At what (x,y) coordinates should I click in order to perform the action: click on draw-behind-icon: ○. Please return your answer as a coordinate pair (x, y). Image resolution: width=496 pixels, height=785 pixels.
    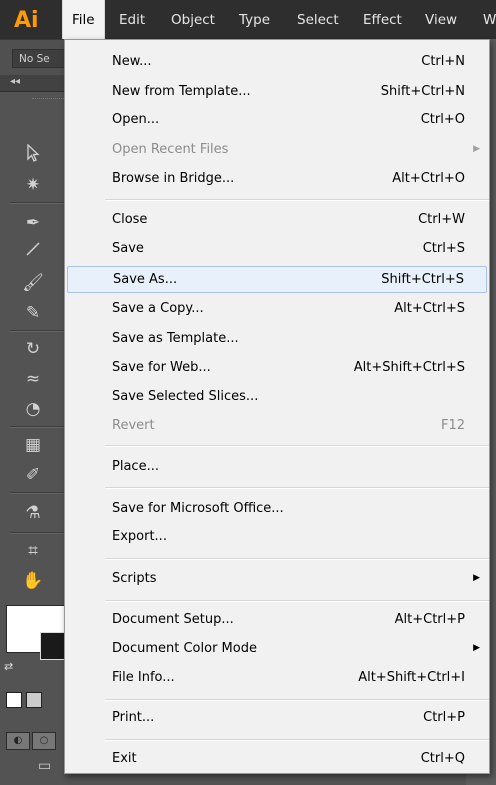
    Looking at the image, I should click on (44, 741).